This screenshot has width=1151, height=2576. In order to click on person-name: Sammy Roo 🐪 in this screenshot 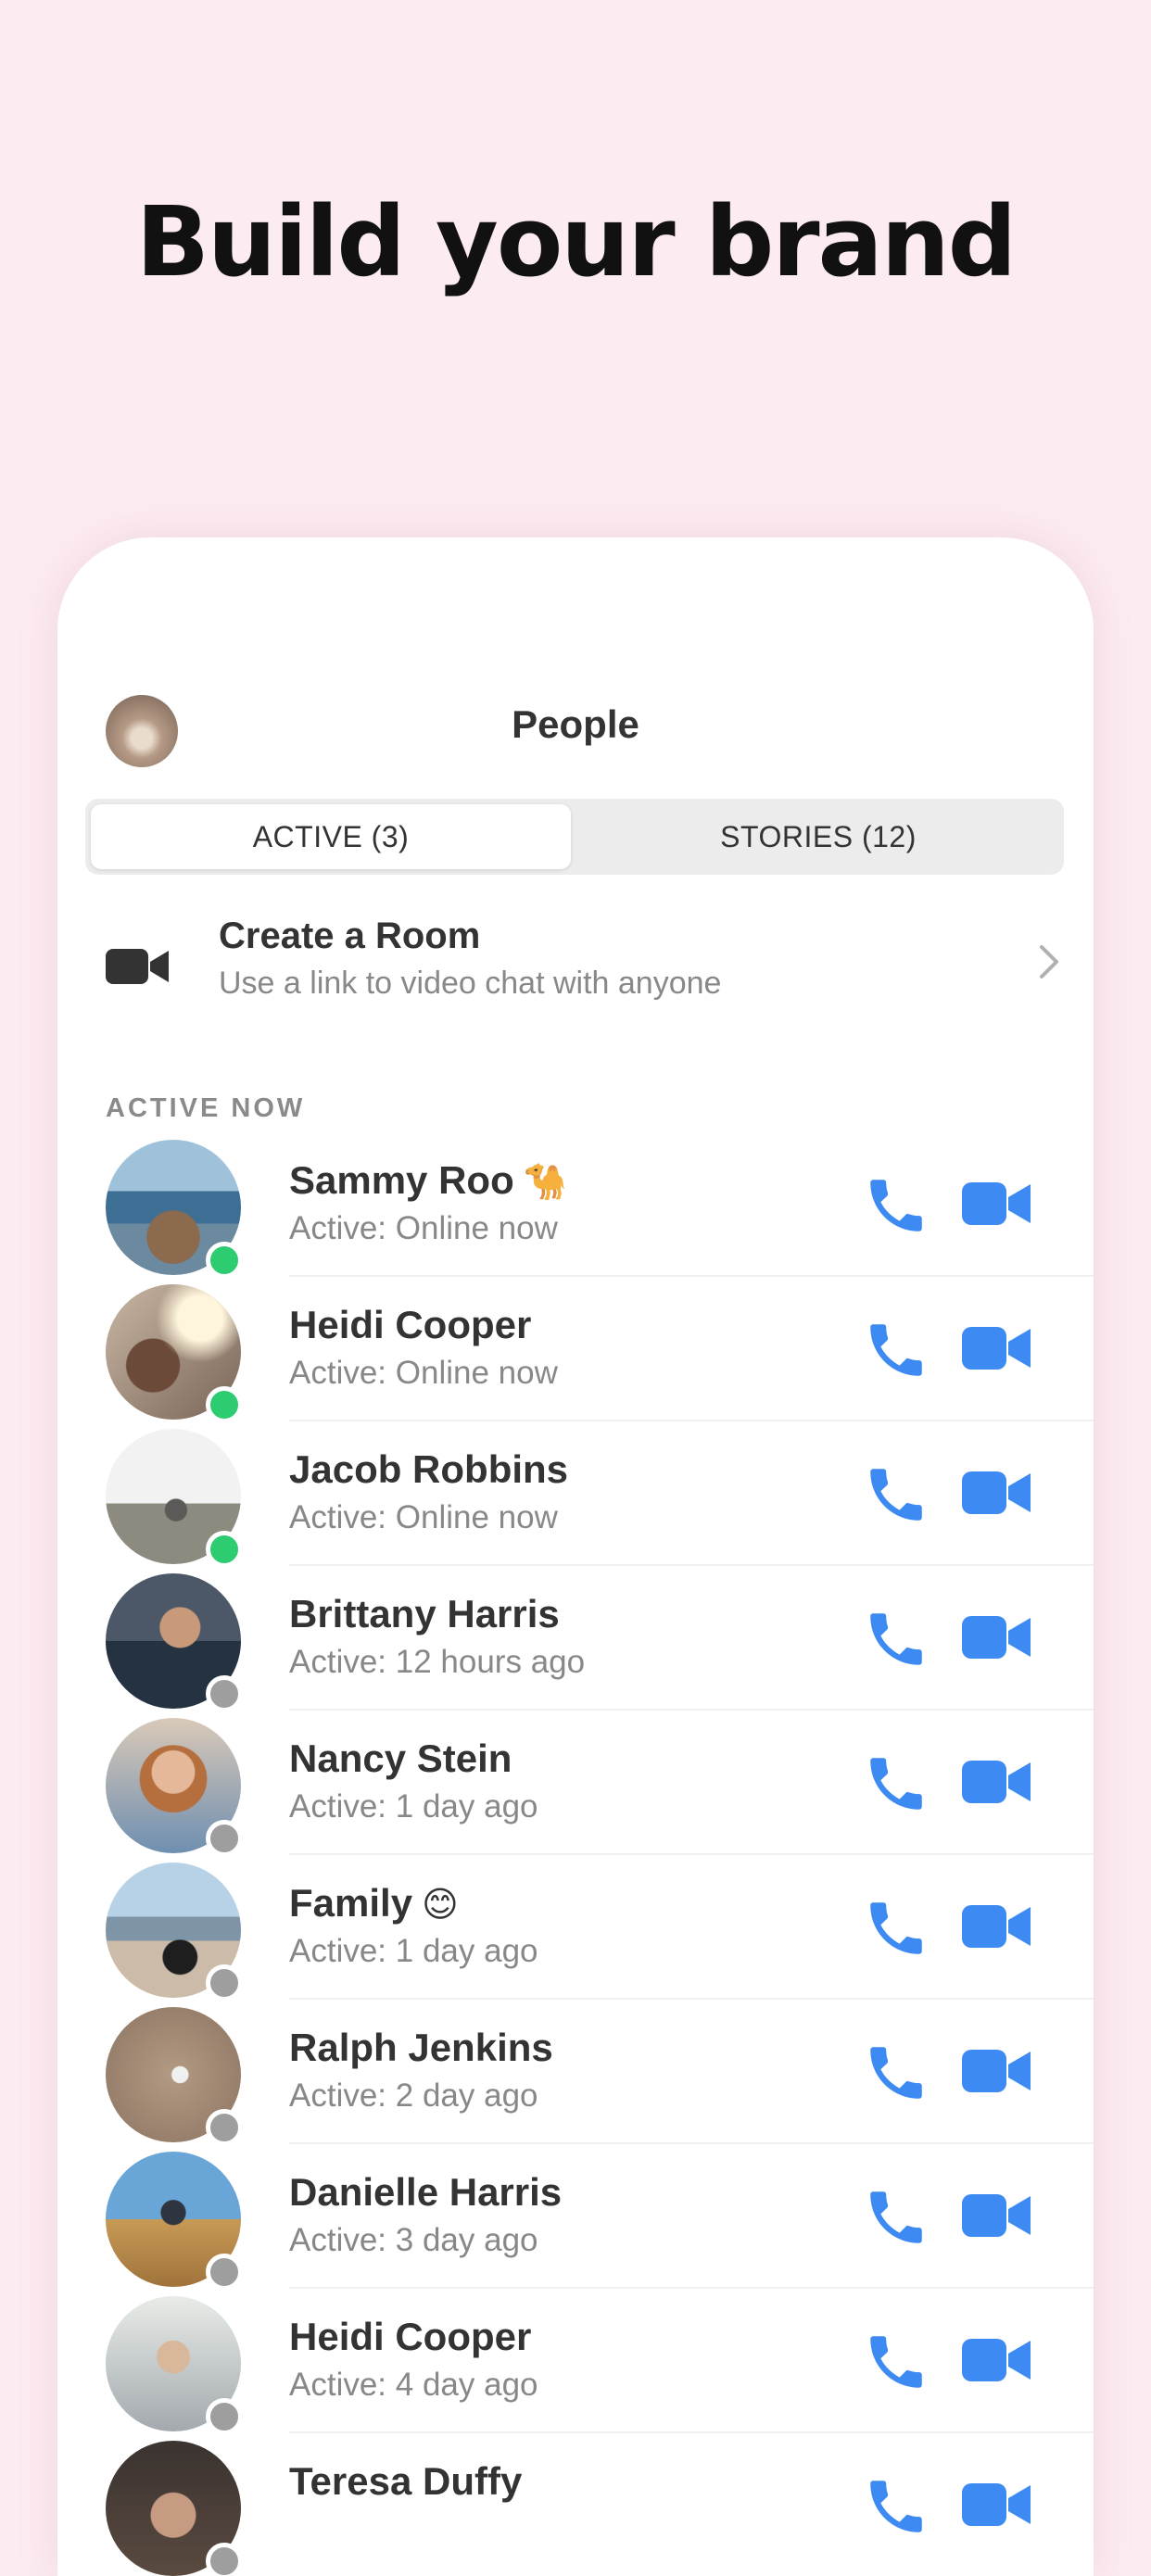, I will do `click(428, 1181)`.